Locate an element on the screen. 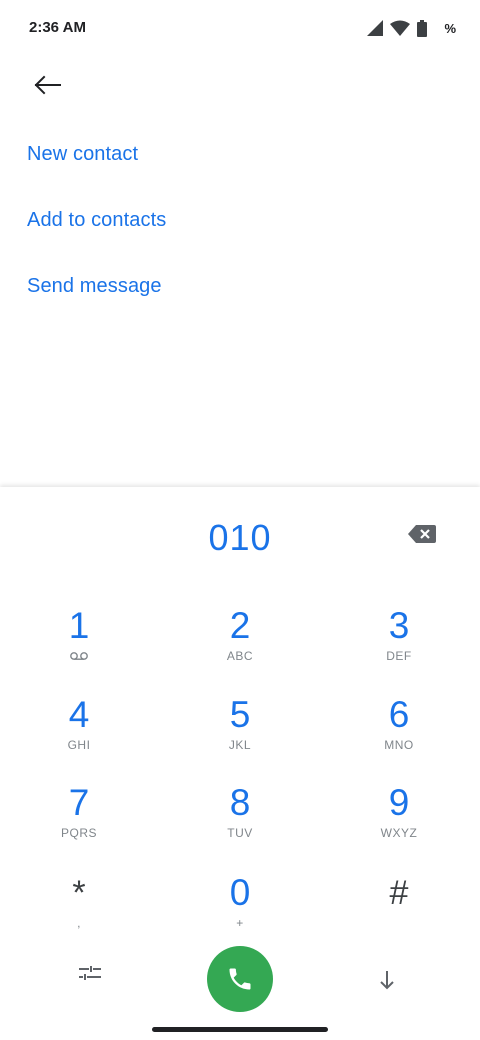 This screenshot has height=1040, width=480. arrow-down-icon is located at coordinates (387, 980).